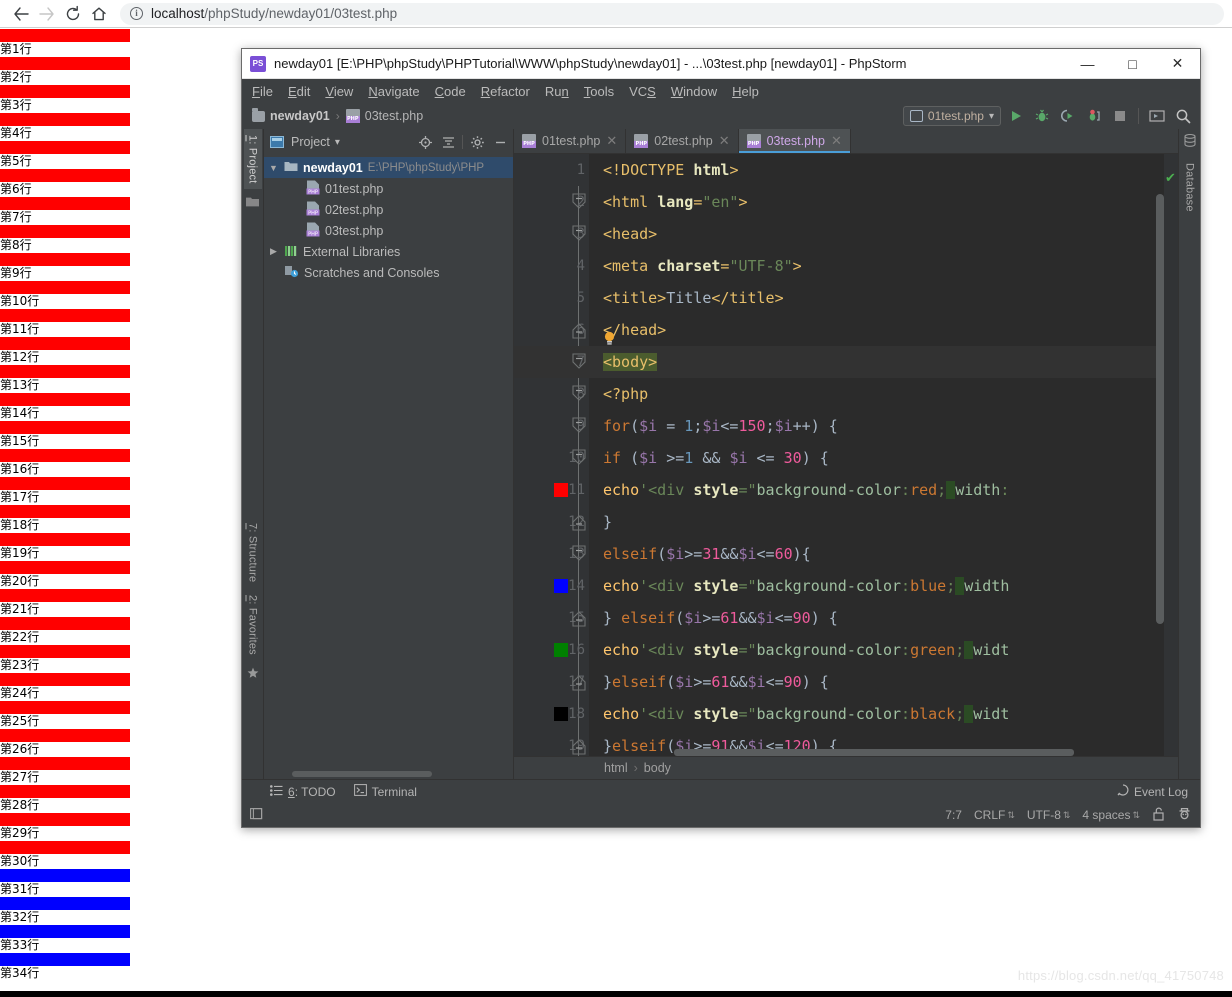 The height and width of the screenshot is (997, 1232). I want to click on event-log-button: Event Log, so click(1152, 791).